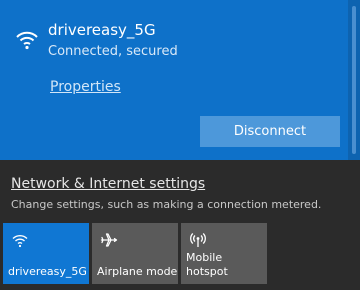 This screenshot has width=360, height=290. Describe the element at coordinates (137, 271) in the screenshot. I see `tile-label: Airplane mode` at that location.